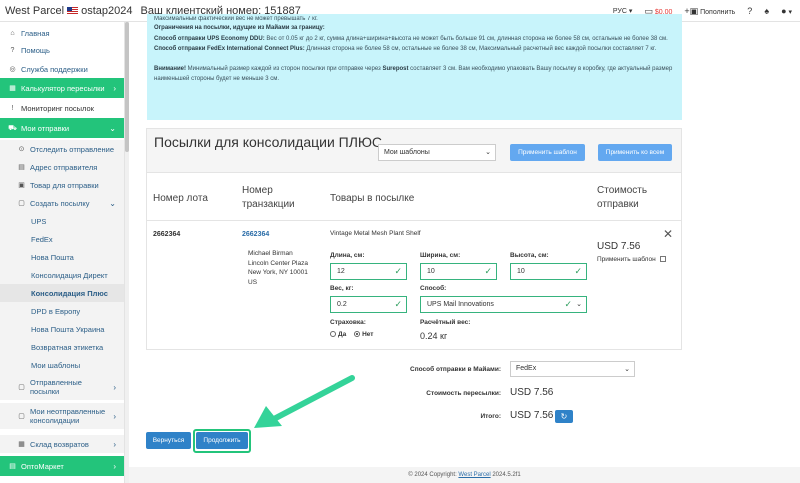 Image resolution: width=800 pixels, height=483 pixels. Describe the element at coordinates (62, 167) in the screenshot. I see `sidebar-item-sender-address: ▤ Адрес отправителя` at that location.